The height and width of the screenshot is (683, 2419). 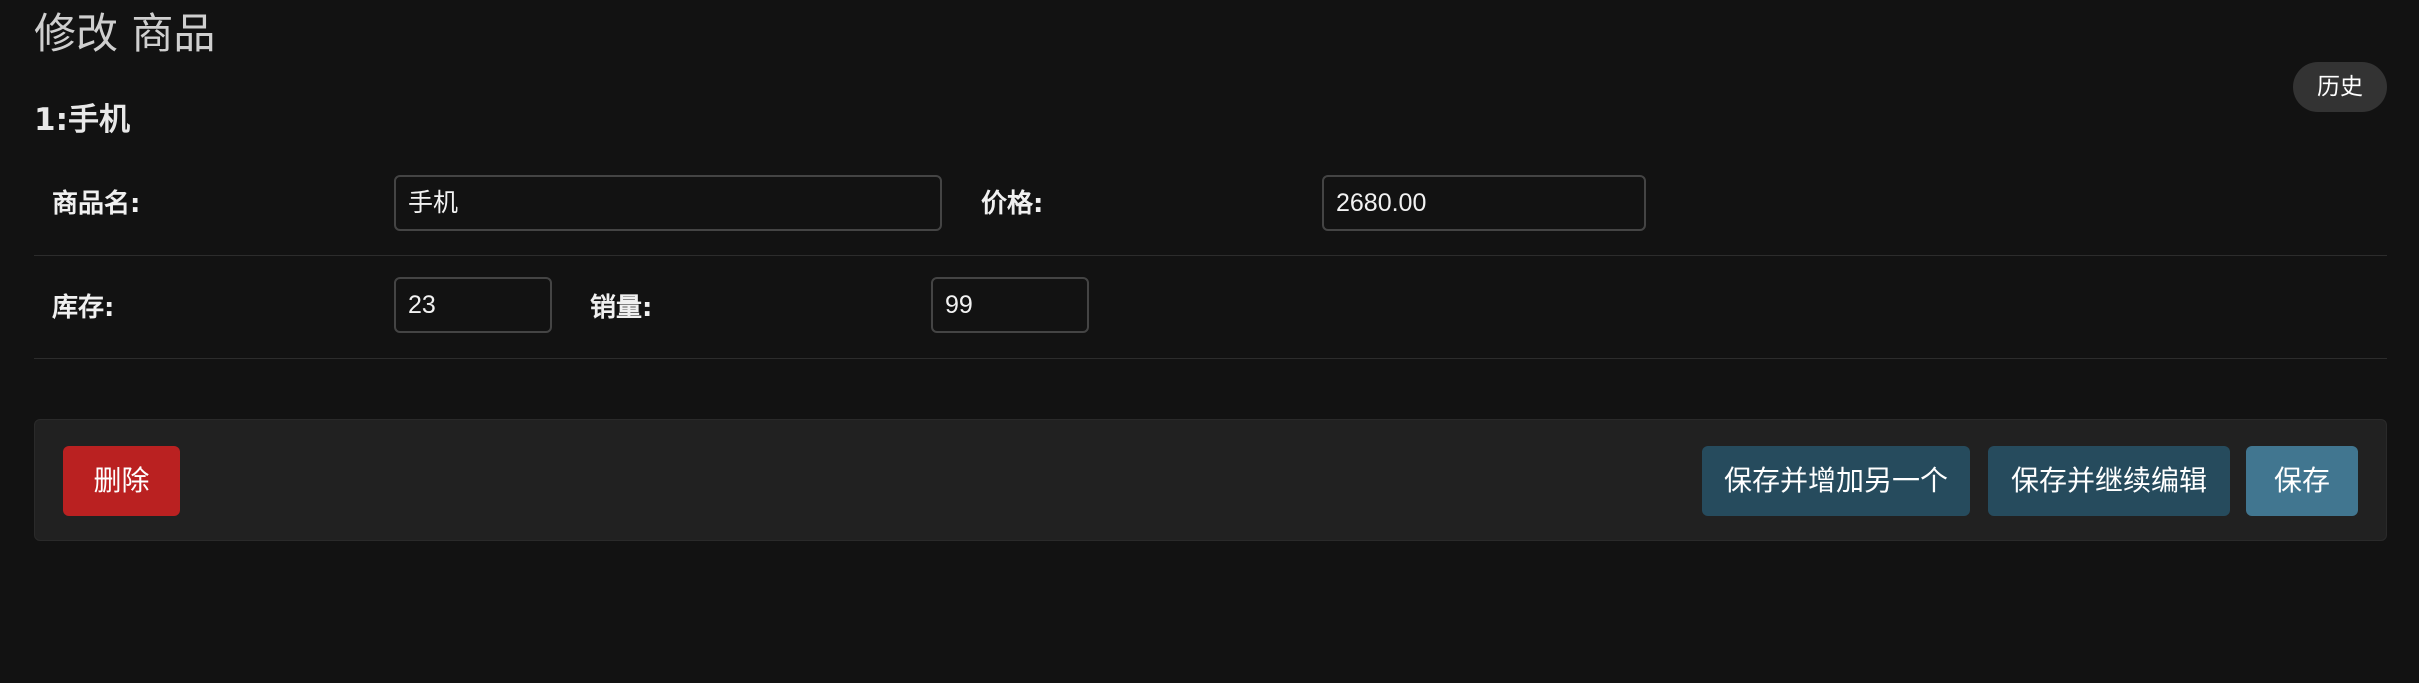 I want to click on save-button: 保存, so click(x=2302, y=481).